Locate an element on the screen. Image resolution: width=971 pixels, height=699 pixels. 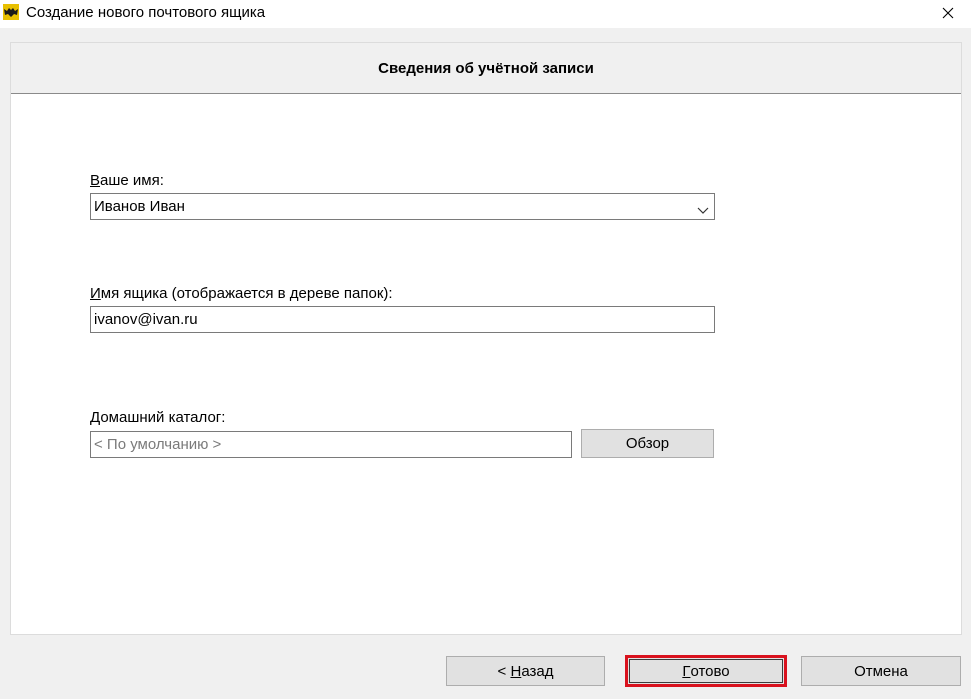
finish-button-label: Готово is located at coordinates (706, 671).